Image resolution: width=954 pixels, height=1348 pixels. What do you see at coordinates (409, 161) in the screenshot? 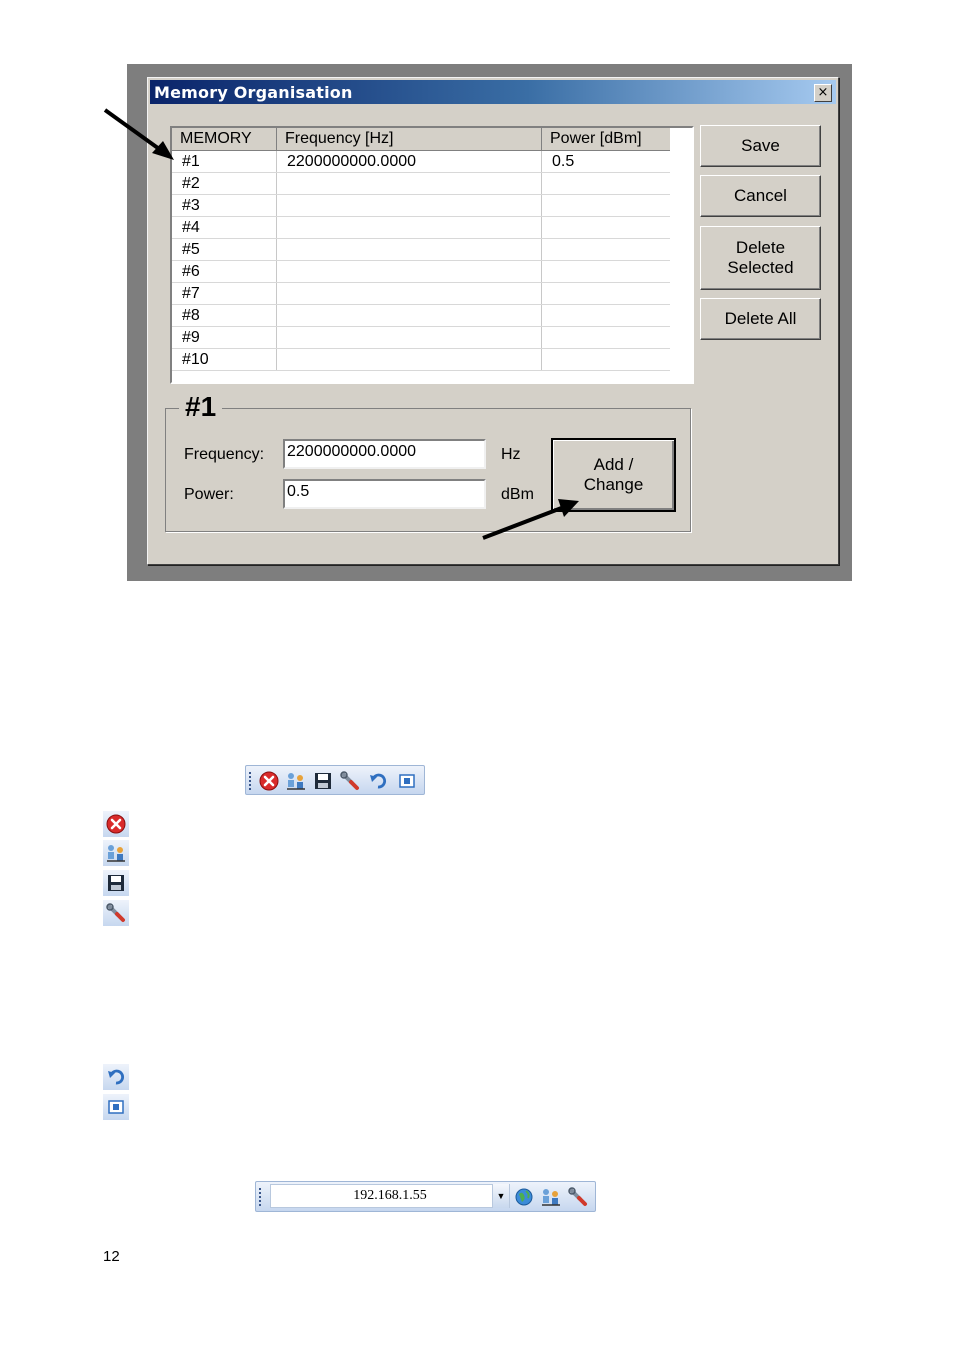
I see `frequency-cell: 2200000000.0000` at bounding box center [409, 161].